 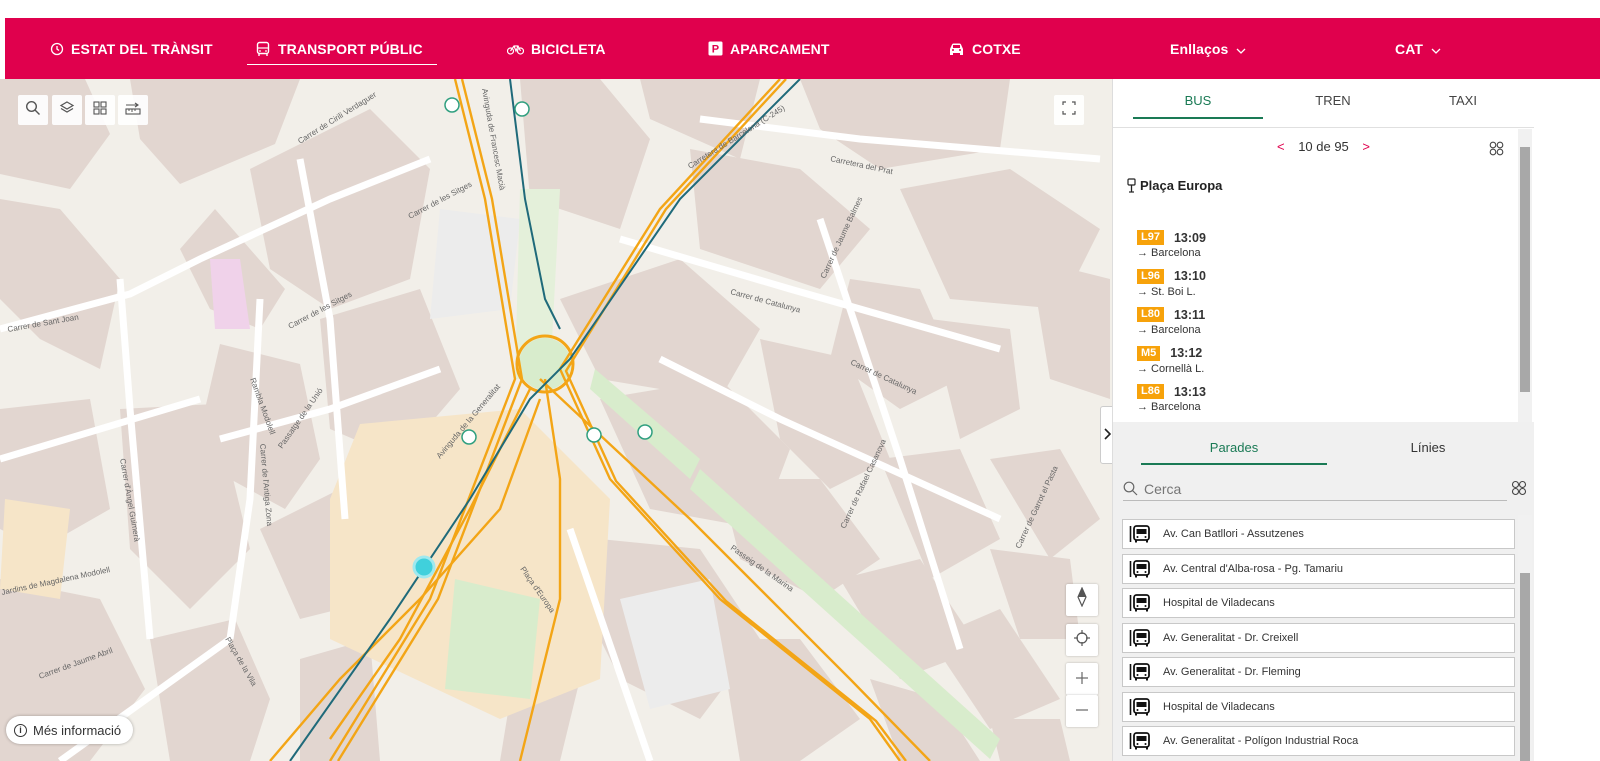 What do you see at coordinates (1150, 276) in the screenshot?
I see `line-badge: L96` at bounding box center [1150, 276].